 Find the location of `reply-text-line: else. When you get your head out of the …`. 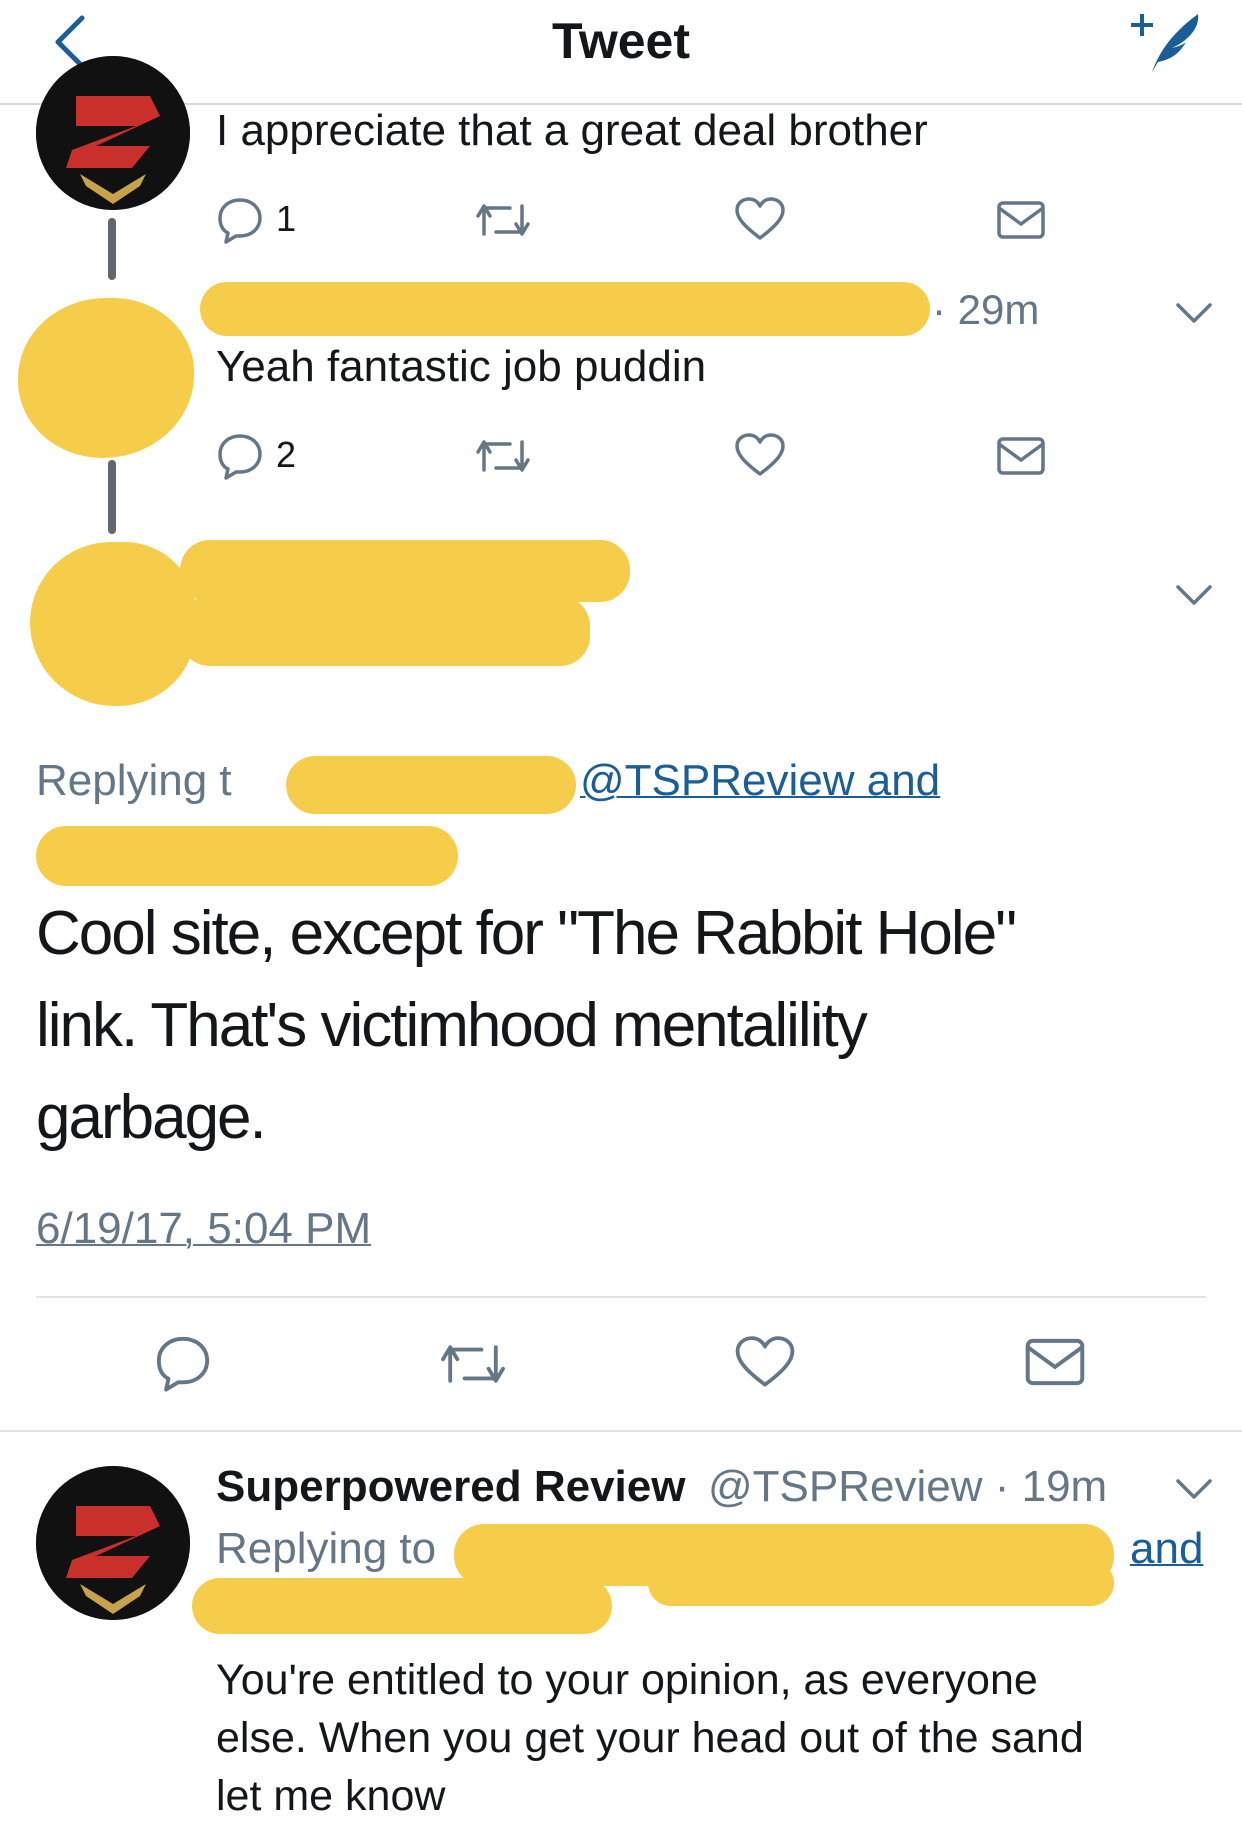

reply-text-line: else. When you get your head out of the … is located at coordinates (650, 1738).